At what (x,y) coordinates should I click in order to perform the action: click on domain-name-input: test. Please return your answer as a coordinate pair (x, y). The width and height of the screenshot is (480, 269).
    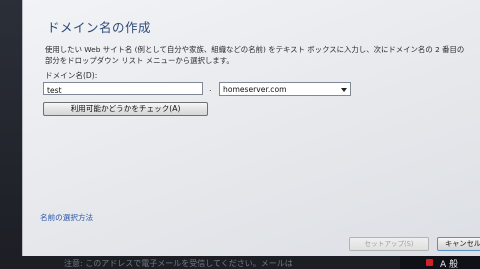
    Looking at the image, I should click on (123, 88).